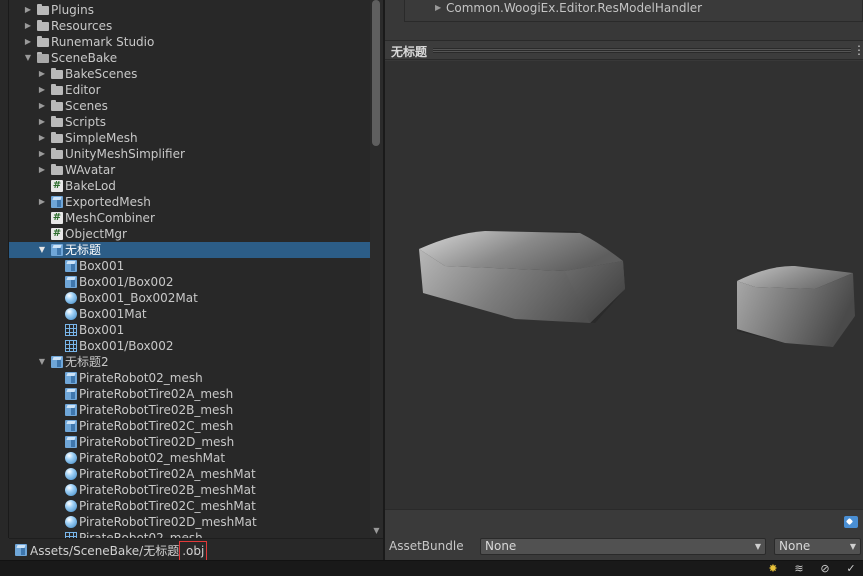  What do you see at coordinates (799, 569) in the screenshot?
I see `layers-icon: ≋` at bounding box center [799, 569].